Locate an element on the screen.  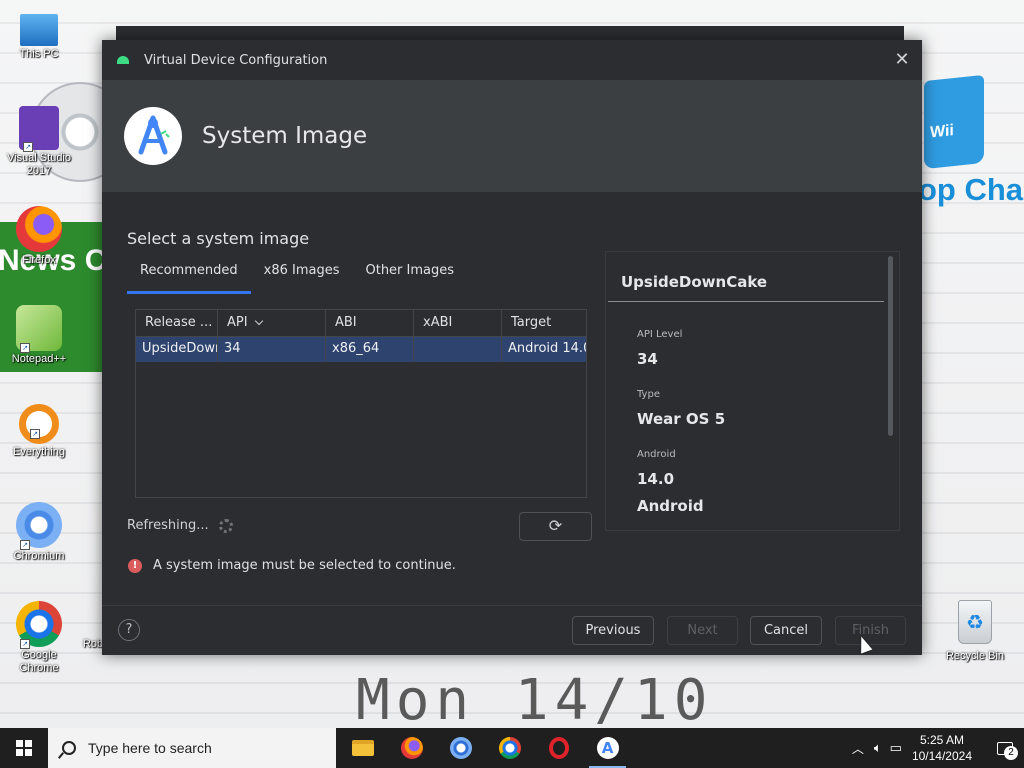
table-header: Release ... API ABI xABI Target is located at coordinates (361, 323).